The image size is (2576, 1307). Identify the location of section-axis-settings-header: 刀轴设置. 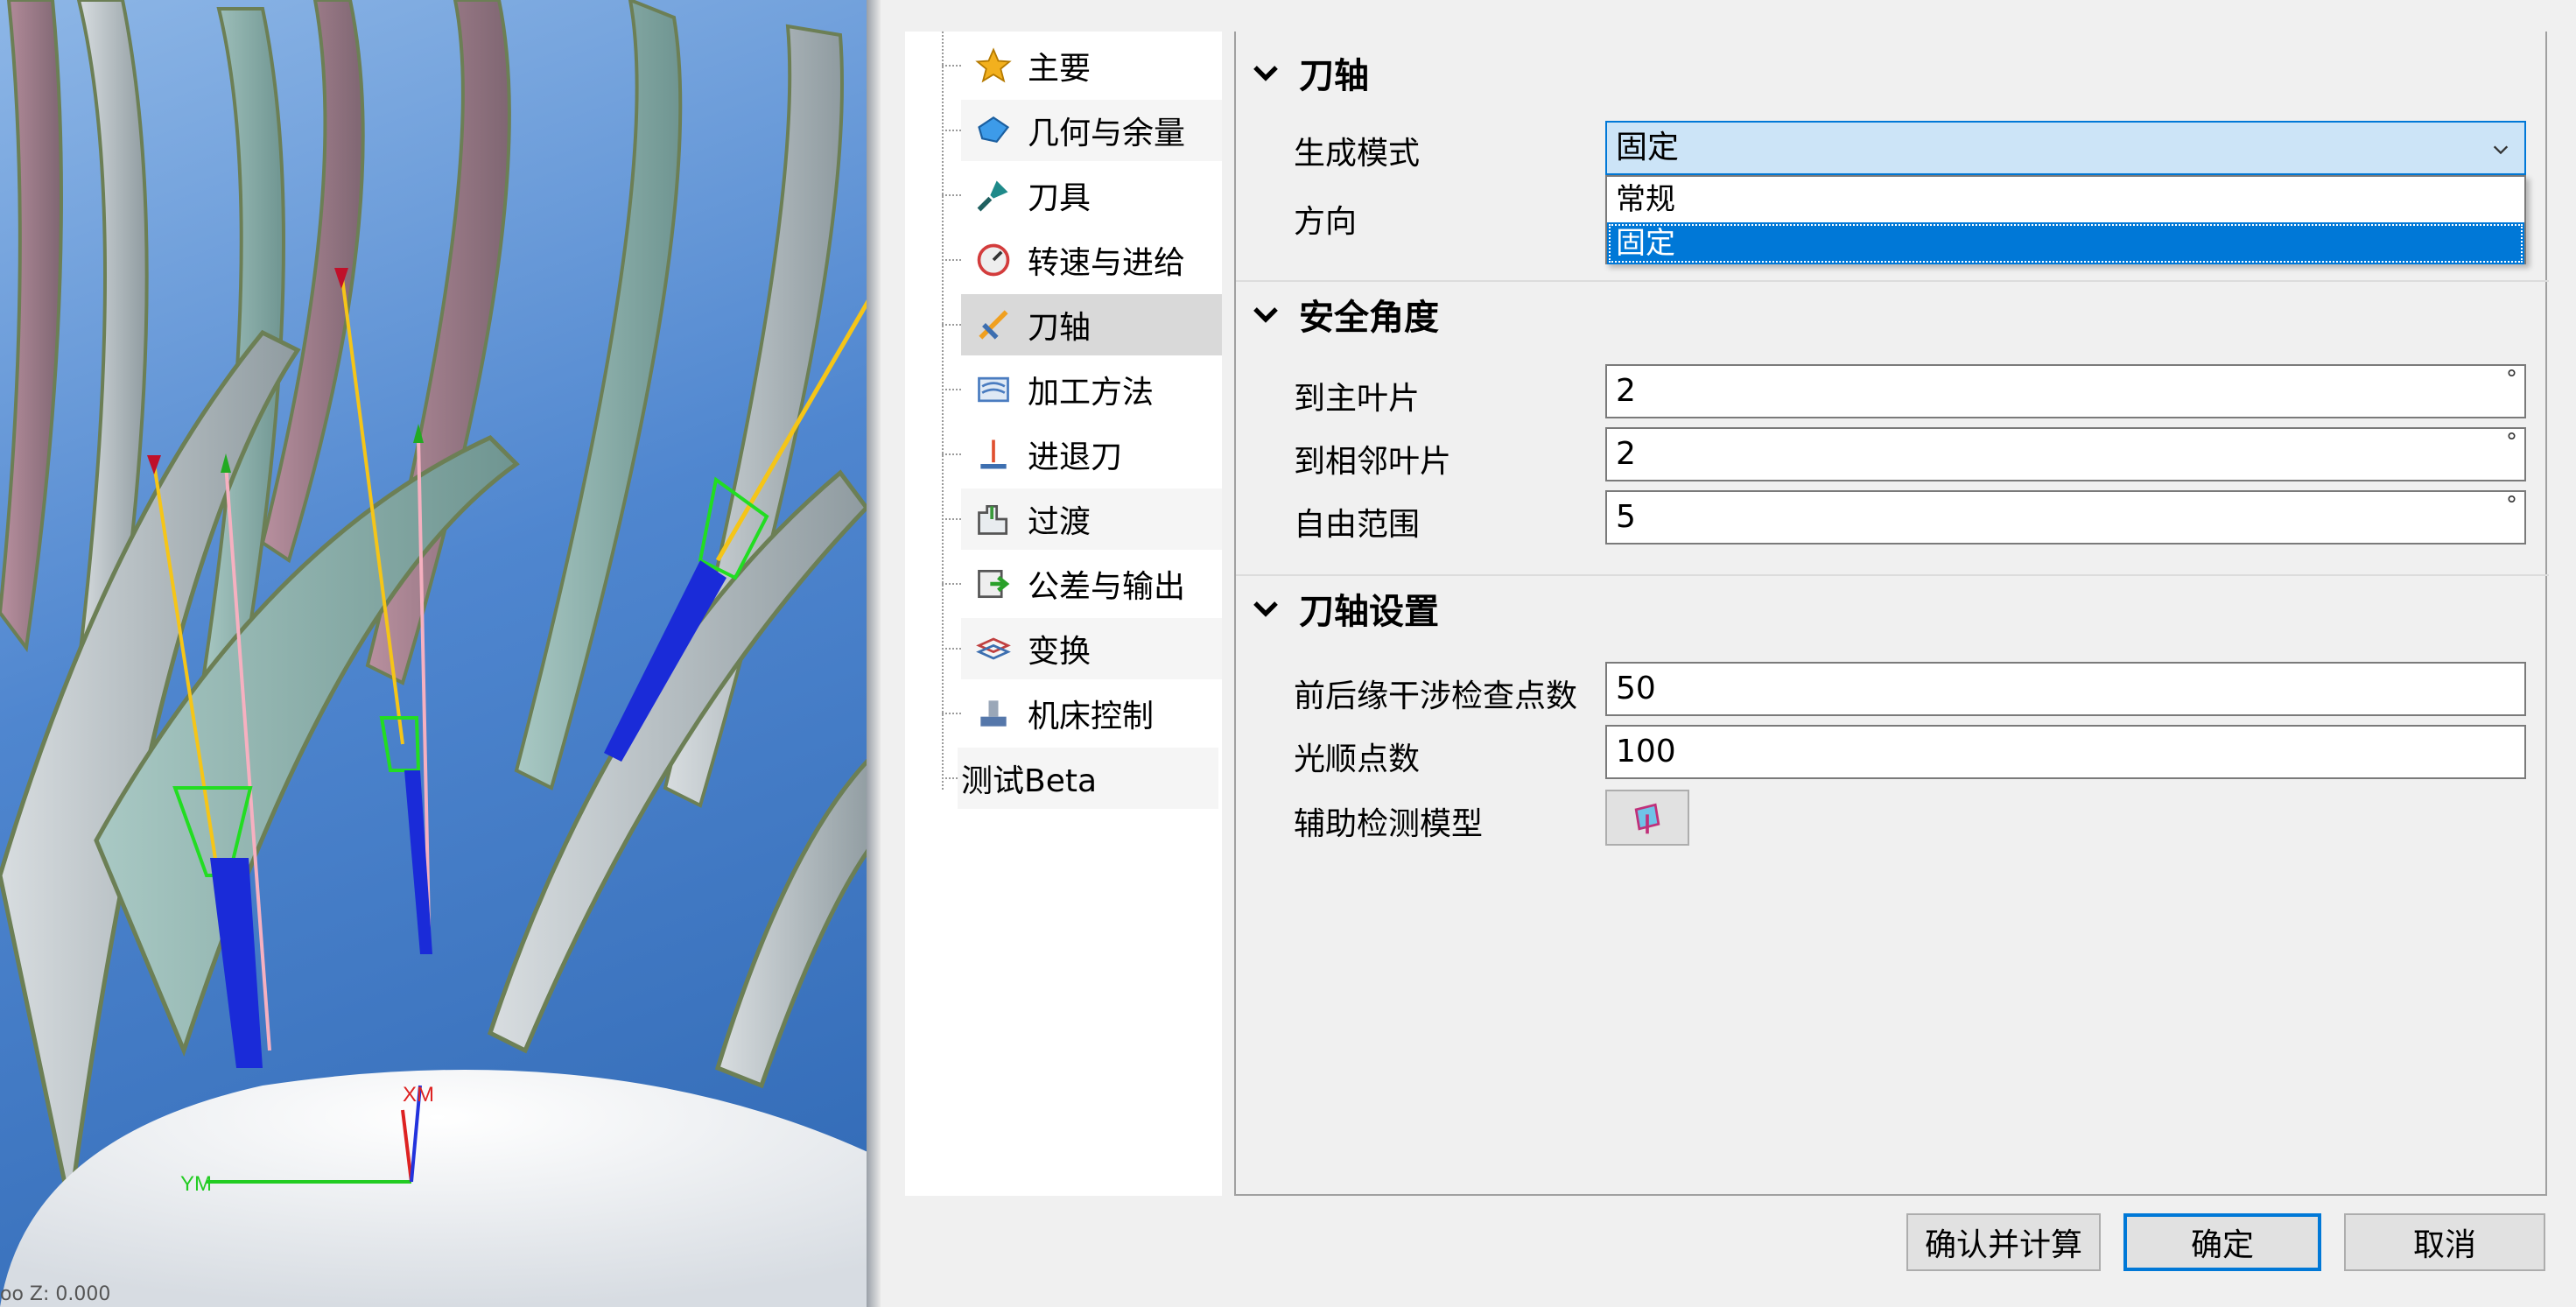
(1345, 608).